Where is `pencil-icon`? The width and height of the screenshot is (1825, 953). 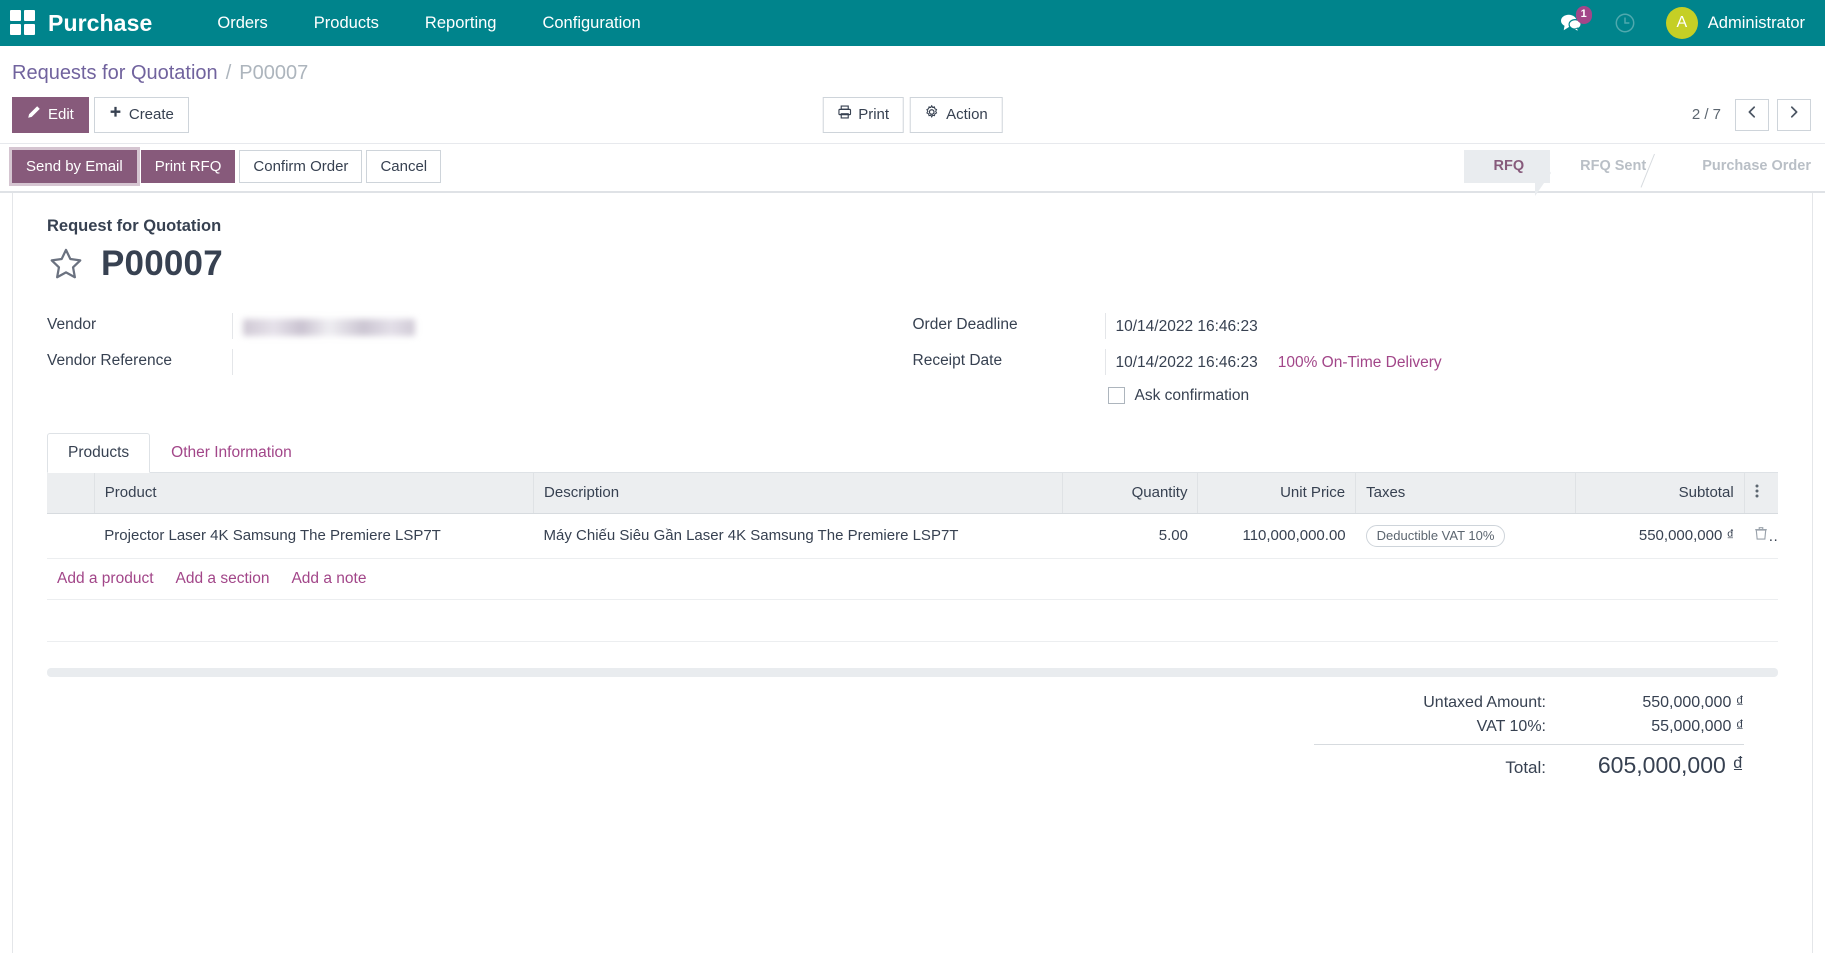
pencil-icon is located at coordinates (34, 115).